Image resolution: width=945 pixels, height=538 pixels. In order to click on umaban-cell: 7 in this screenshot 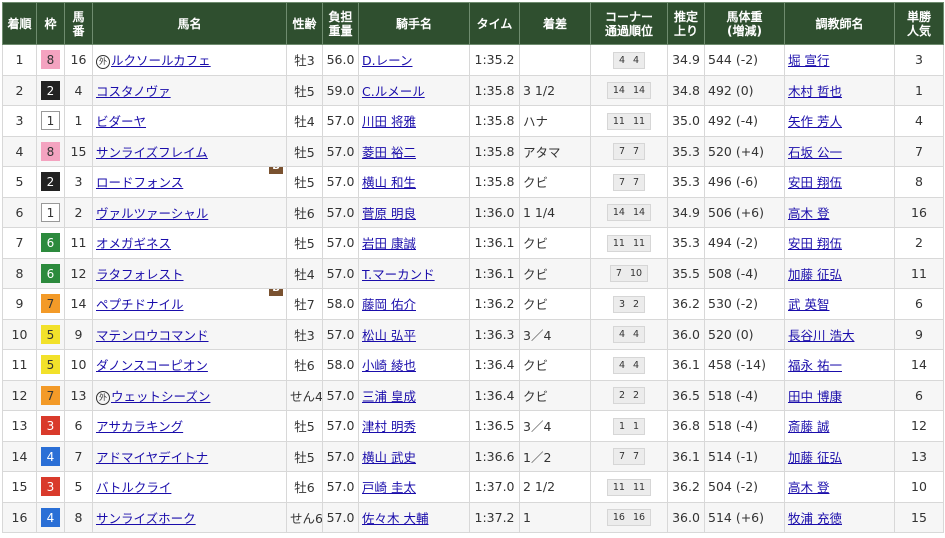, I will do `click(78, 456)`.